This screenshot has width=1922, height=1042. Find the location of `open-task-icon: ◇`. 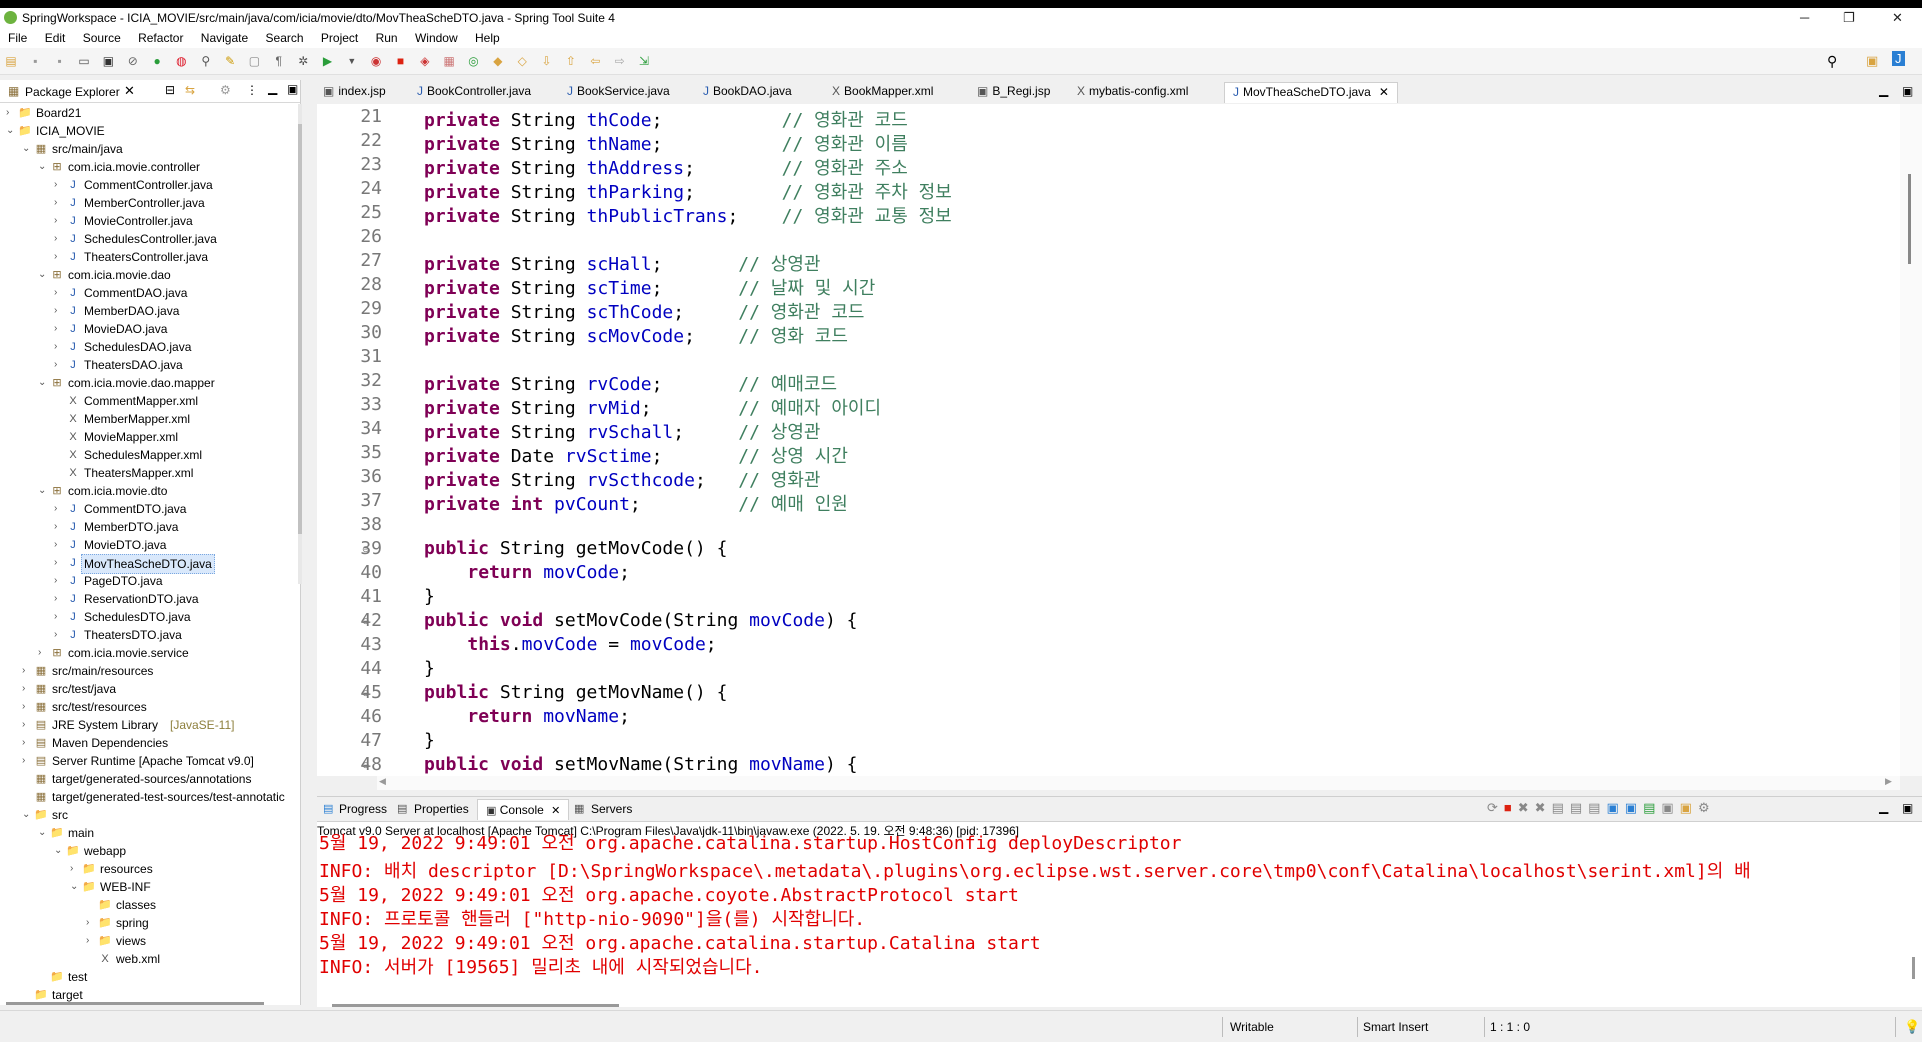

open-task-icon: ◇ is located at coordinates (522, 61).